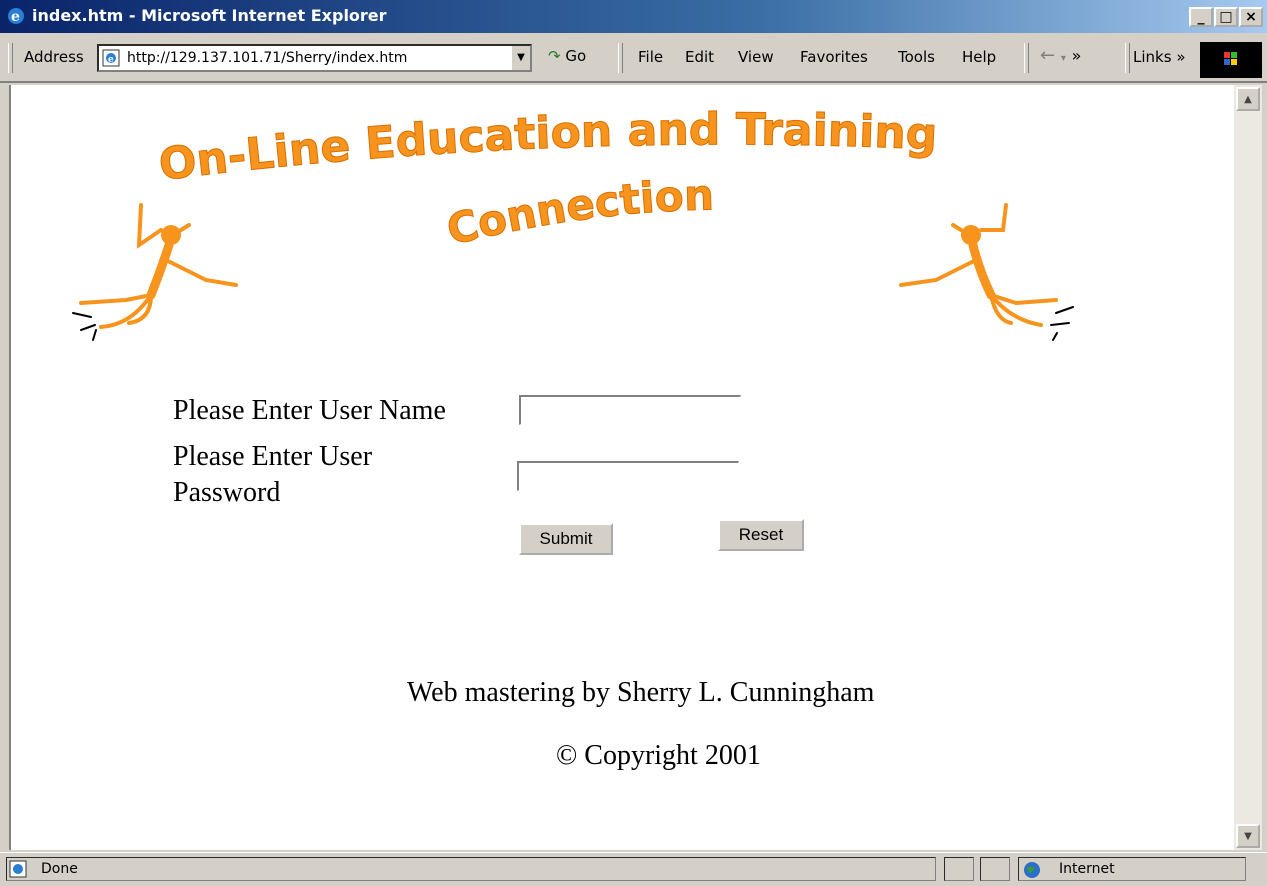  Describe the element at coordinates (1063, 58) in the screenshot. I see `back-dropdown-icon: ▾` at that location.